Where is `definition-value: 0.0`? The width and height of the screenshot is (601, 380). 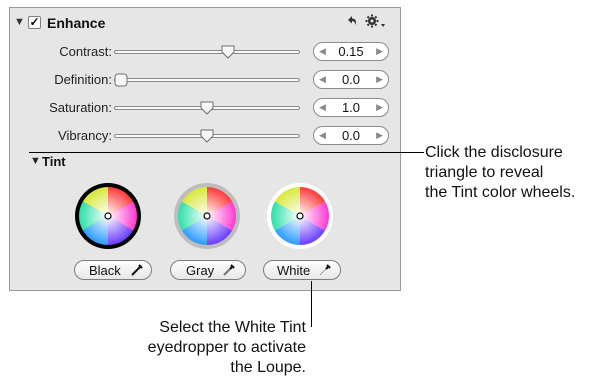
definition-value: 0.0 is located at coordinates (351, 79).